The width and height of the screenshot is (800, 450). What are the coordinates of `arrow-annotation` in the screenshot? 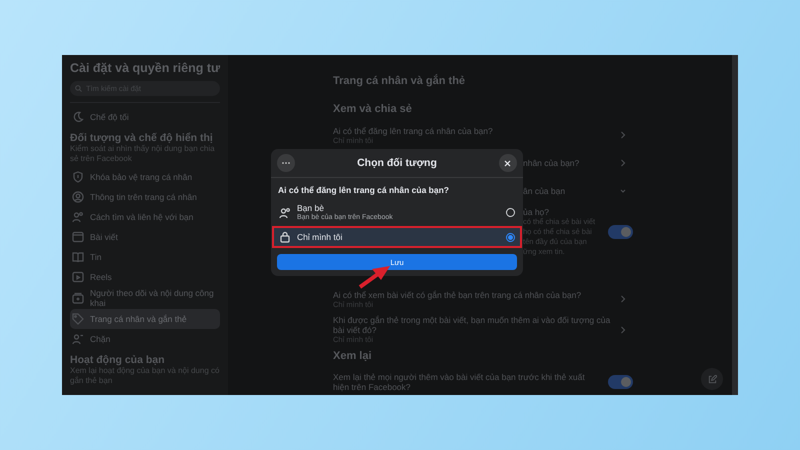 It's located at (375, 277).